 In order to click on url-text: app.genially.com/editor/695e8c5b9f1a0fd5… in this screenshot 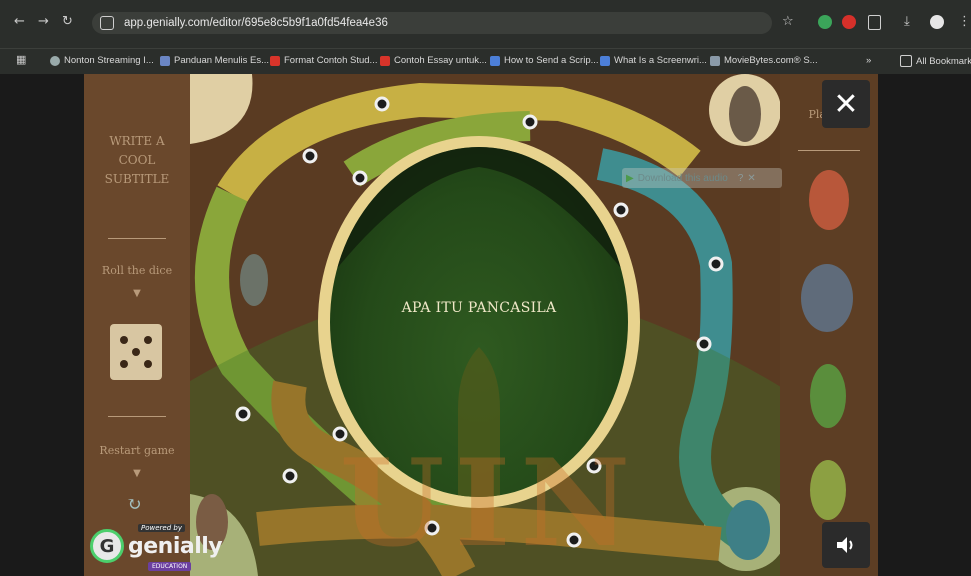, I will do `click(256, 23)`.